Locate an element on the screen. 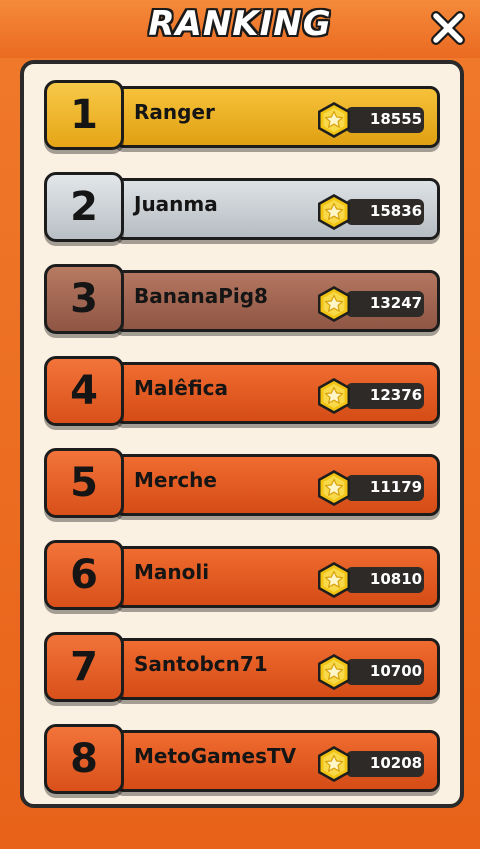 Image resolution: width=480 pixels, height=849 pixels. rank-number: 7 is located at coordinates (84, 667).